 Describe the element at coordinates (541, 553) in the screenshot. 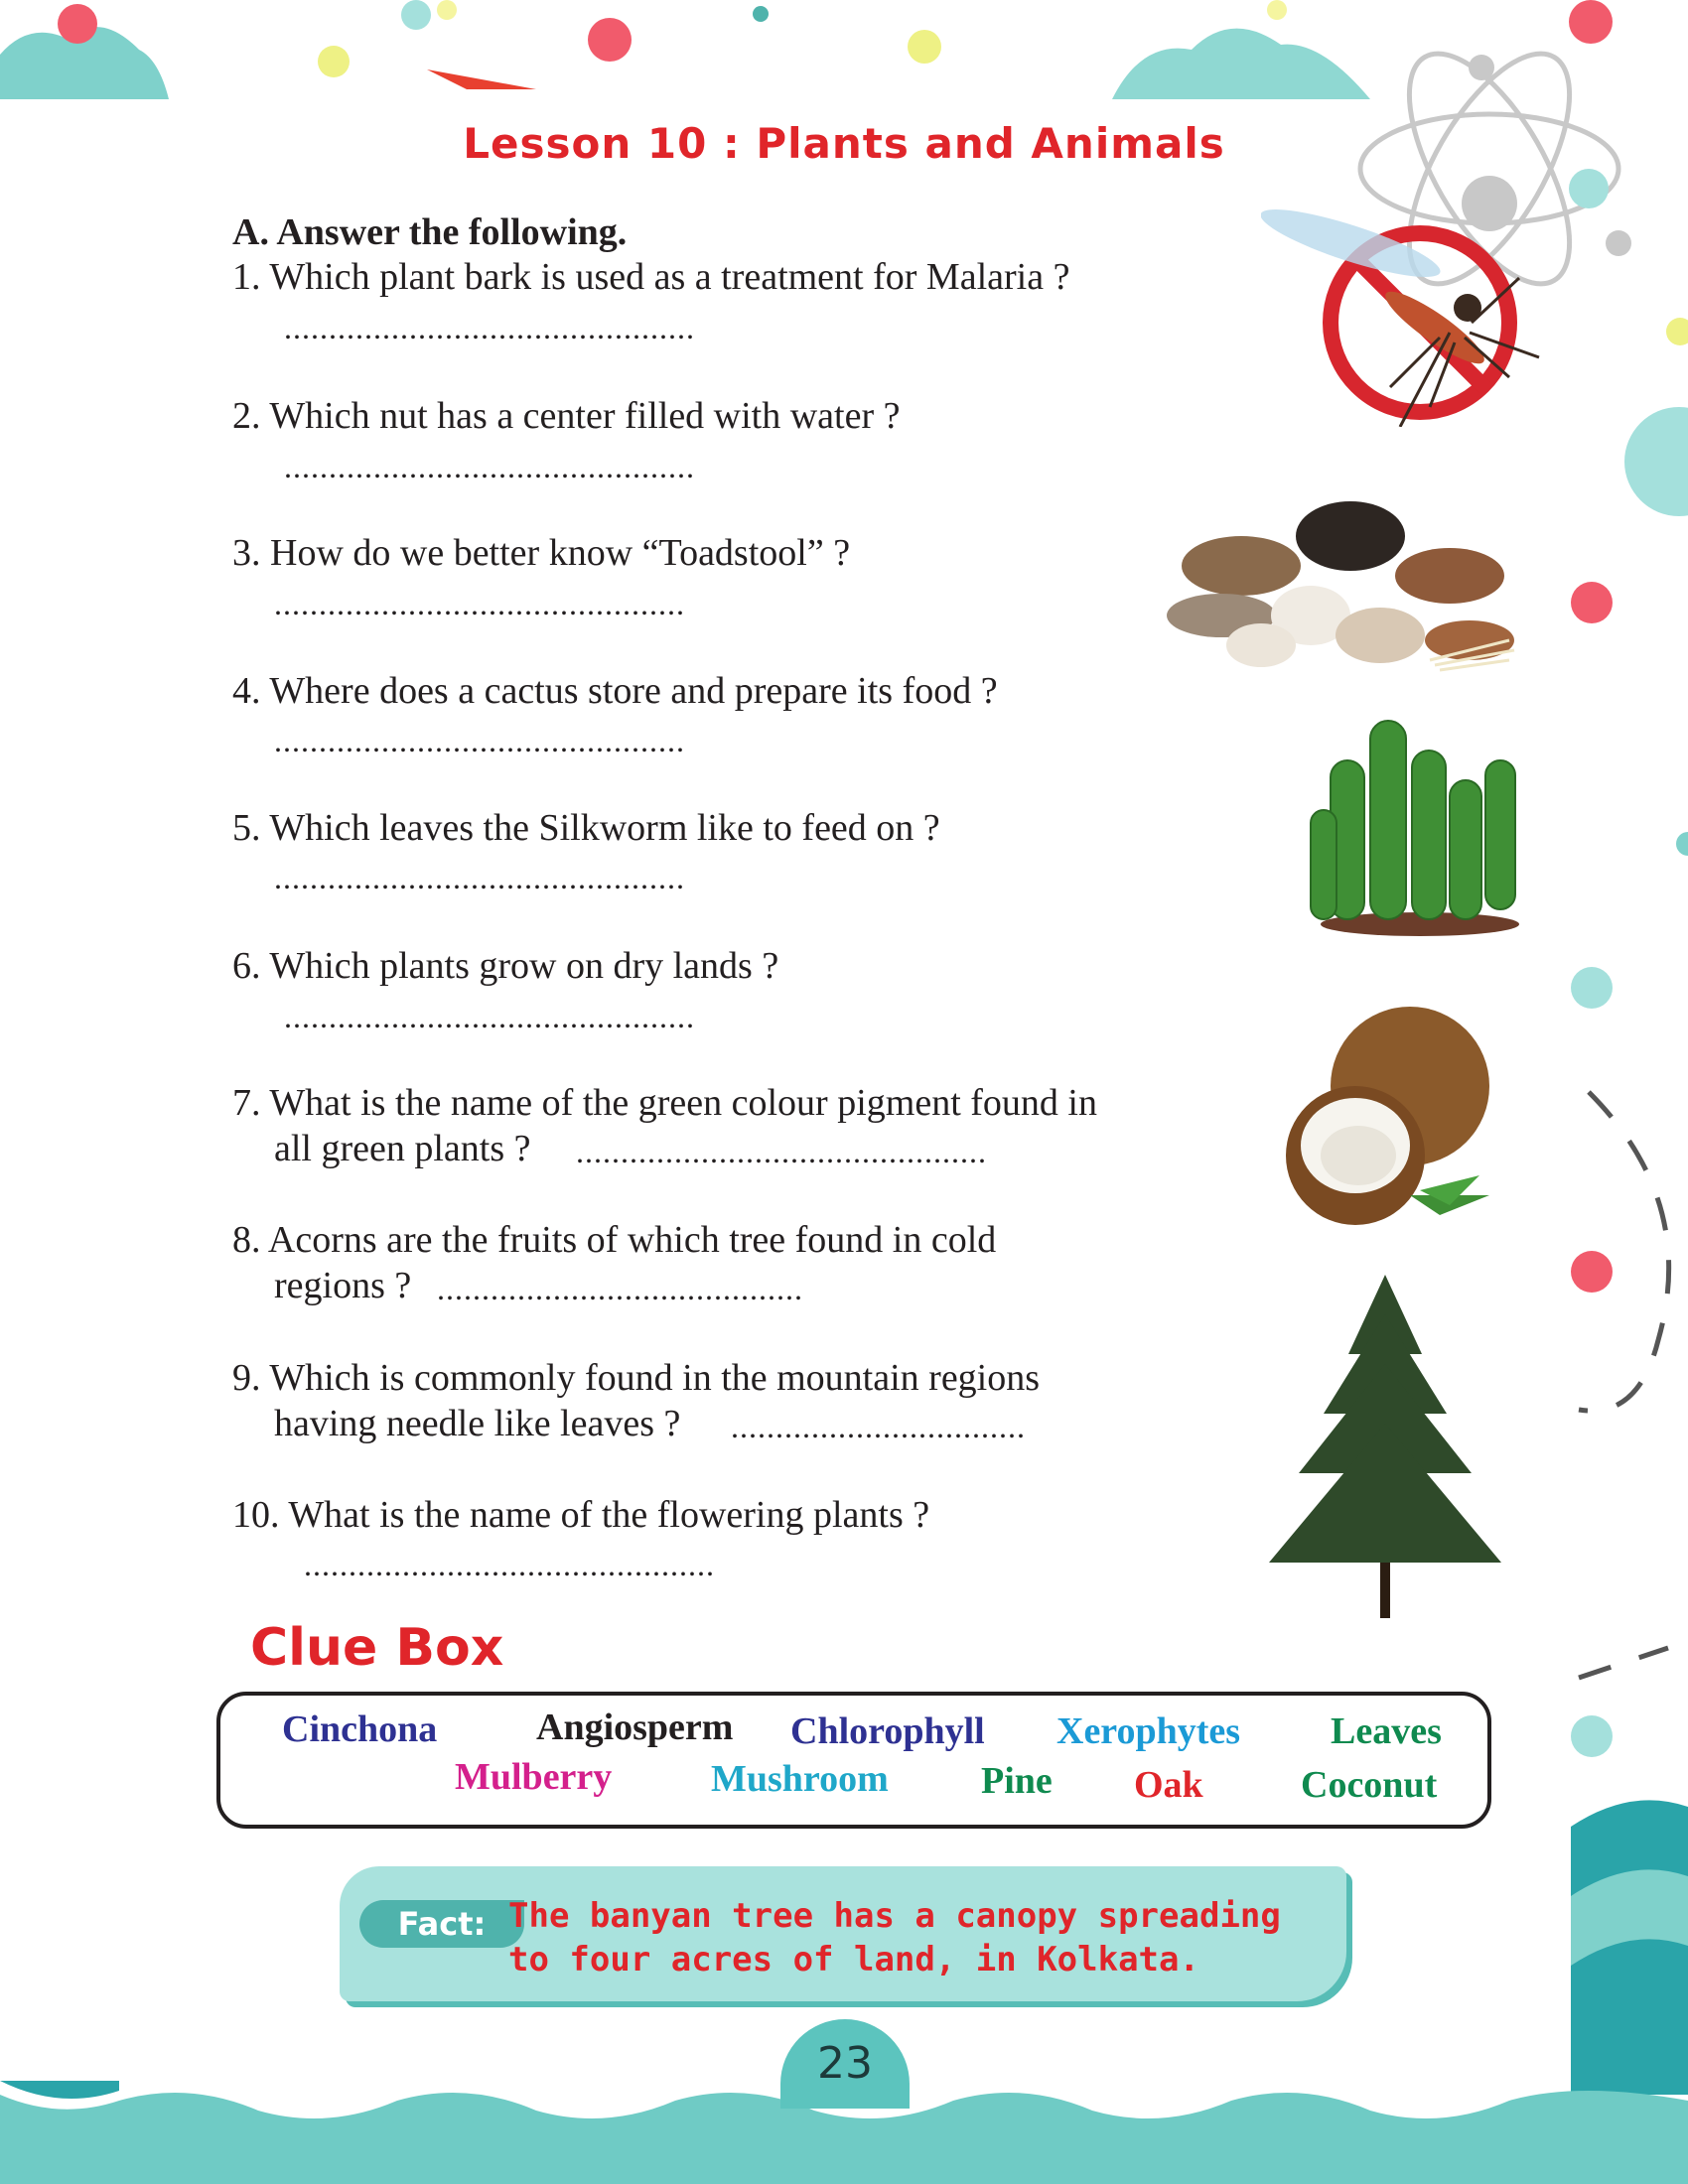

I see `question-3: 3. How do we better know “Toadstool” ?` at that location.